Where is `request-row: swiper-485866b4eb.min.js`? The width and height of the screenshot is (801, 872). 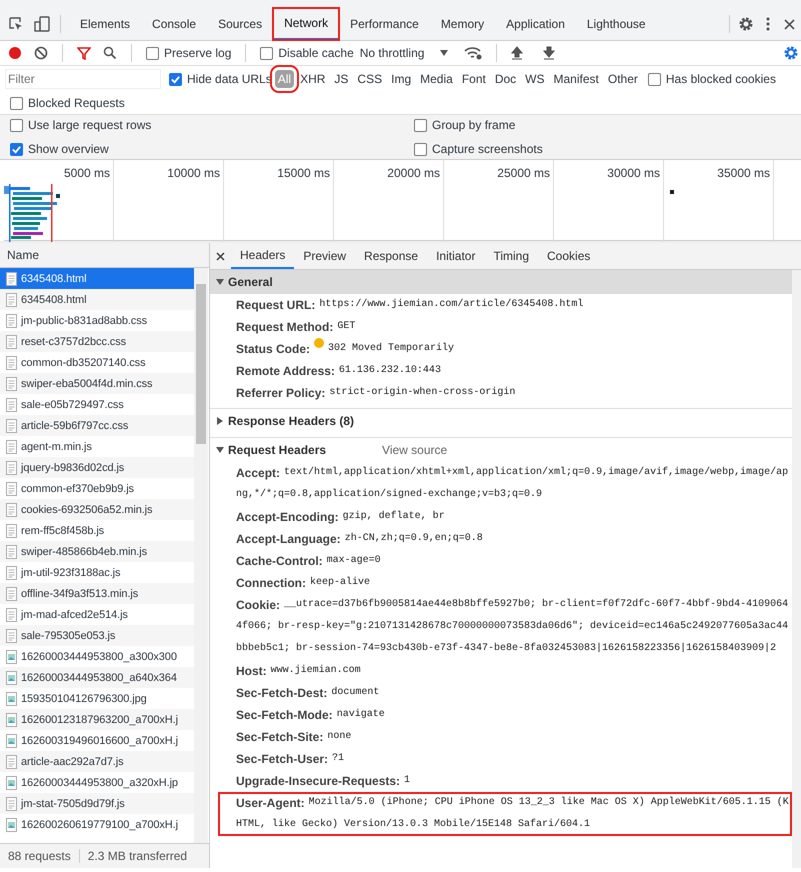 request-row: swiper-485866b4eb.min.js is located at coordinates (97, 551).